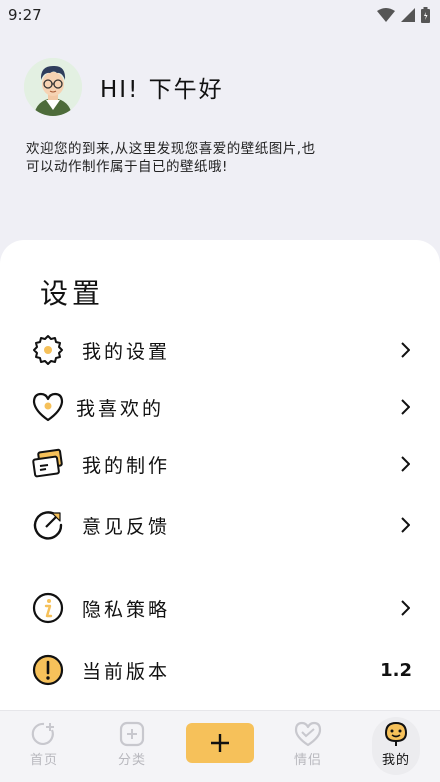 The image size is (440, 782). I want to click on avatar-illustration, so click(53, 87).